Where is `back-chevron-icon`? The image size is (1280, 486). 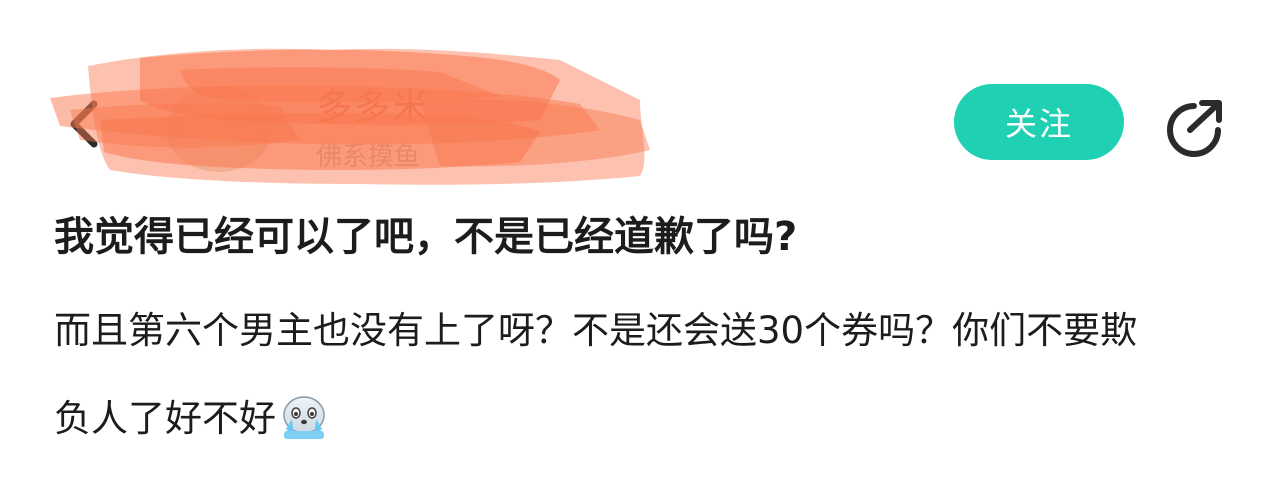
back-chevron-icon is located at coordinates (86, 124).